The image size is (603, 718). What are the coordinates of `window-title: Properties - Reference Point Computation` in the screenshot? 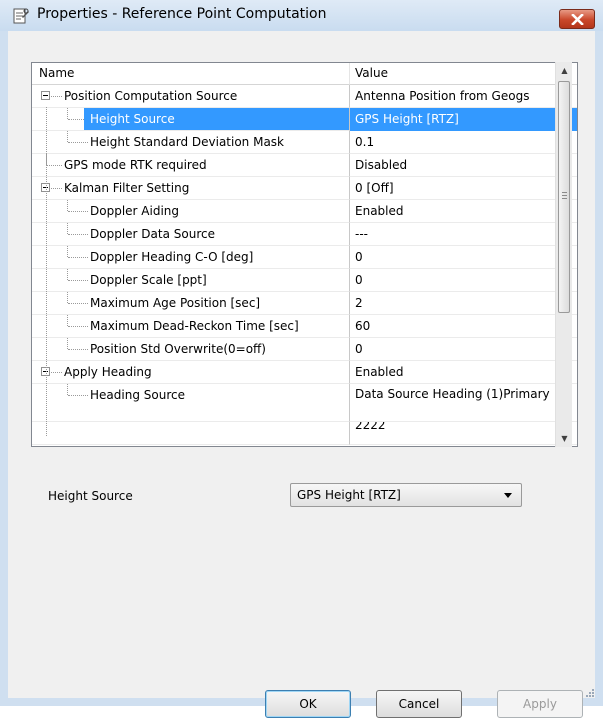 It's located at (182, 14).